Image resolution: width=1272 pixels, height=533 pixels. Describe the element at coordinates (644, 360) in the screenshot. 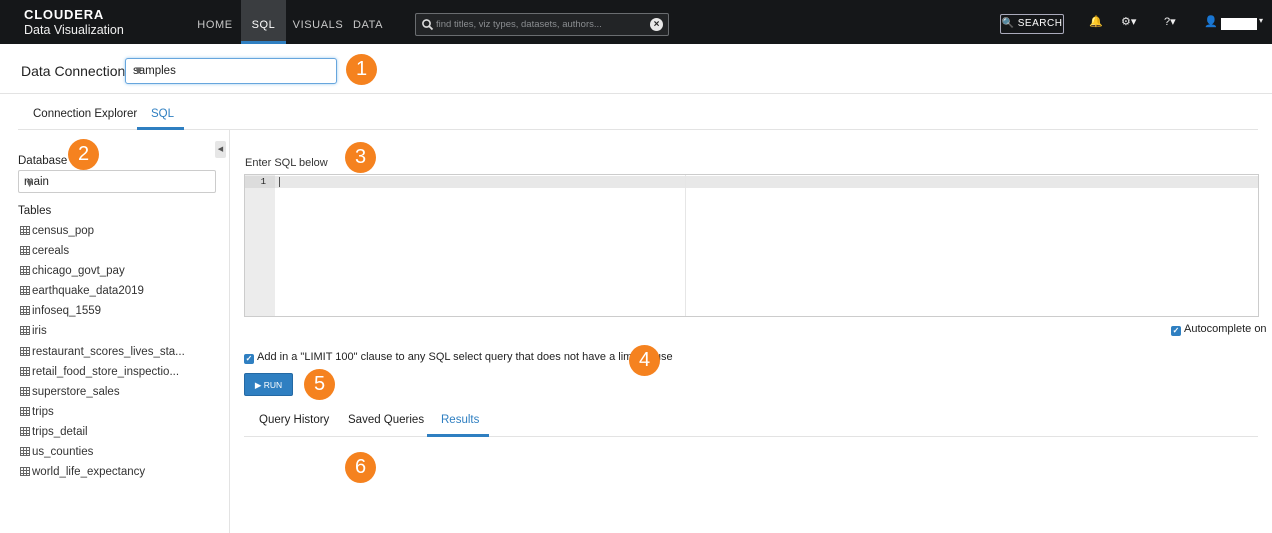

I see `callout-4: 4` at that location.